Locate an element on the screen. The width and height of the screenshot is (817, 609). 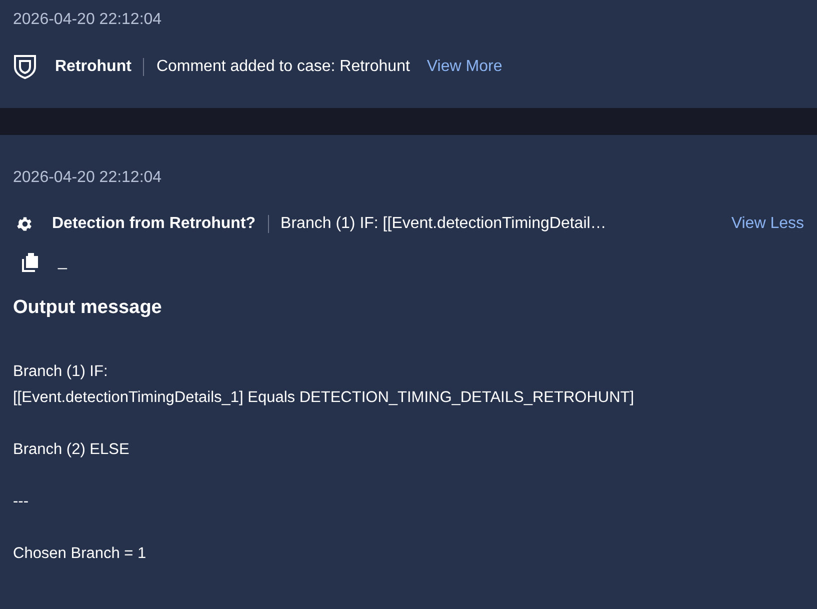
output-line: Chosen Branch = 1 is located at coordinates (80, 554).